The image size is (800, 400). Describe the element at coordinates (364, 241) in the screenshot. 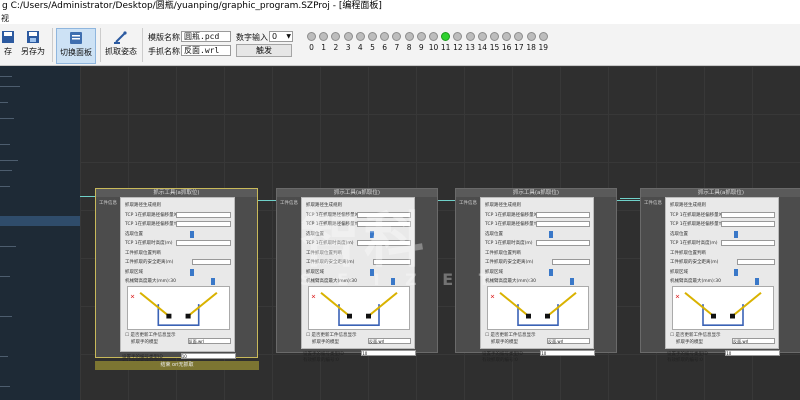

I see `watermark-brand: 智科` at that location.